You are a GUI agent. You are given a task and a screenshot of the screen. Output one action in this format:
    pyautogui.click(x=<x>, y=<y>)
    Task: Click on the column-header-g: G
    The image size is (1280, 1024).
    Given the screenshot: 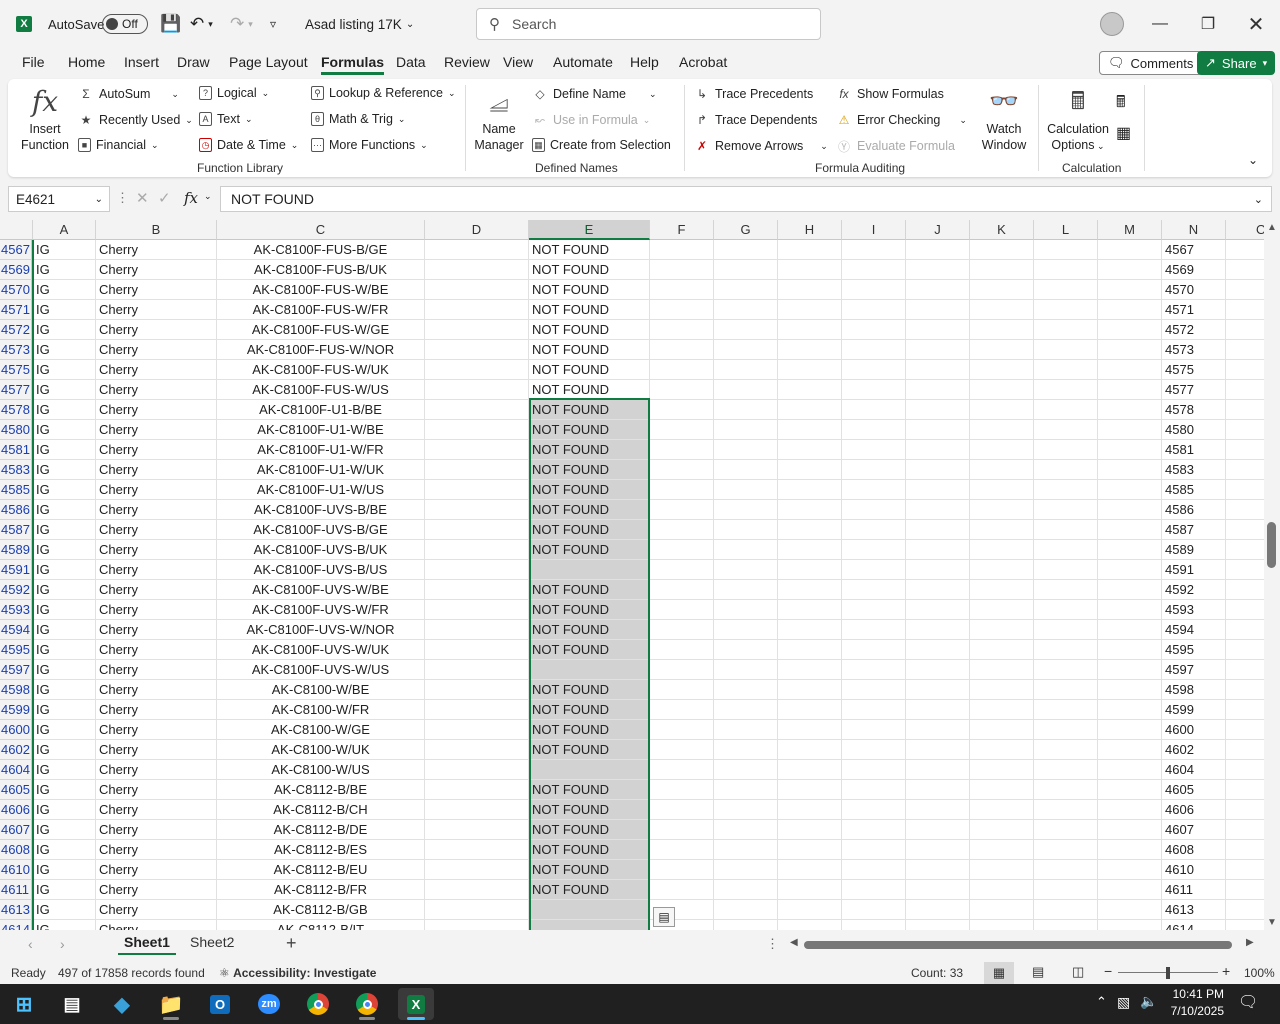 What is the action you would take?
    pyautogui.click(x=746, y=230)
    